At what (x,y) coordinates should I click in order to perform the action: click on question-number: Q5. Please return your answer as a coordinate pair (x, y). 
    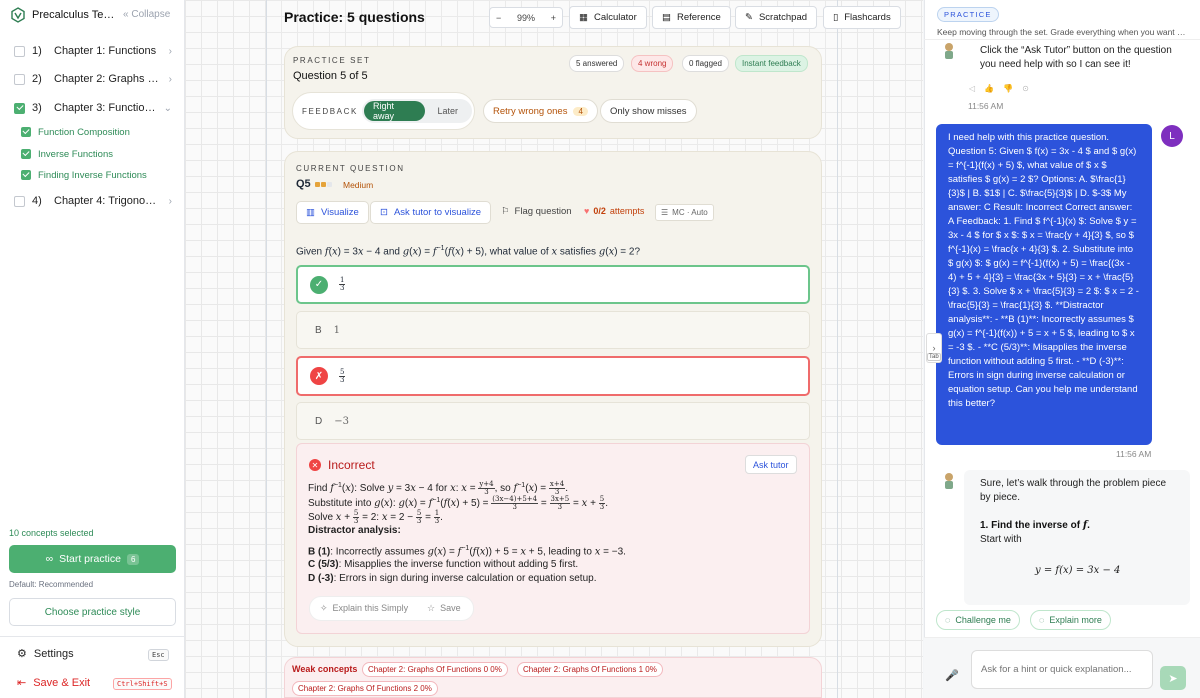
    Looking at the image, I should click on (303, 184).